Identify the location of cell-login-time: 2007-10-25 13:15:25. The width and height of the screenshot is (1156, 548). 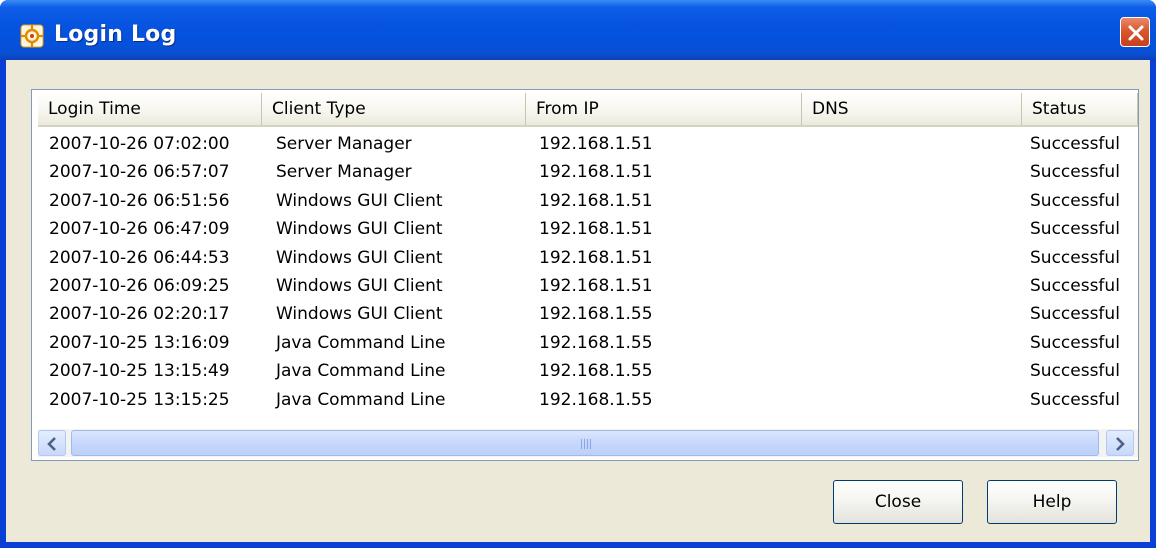
(139, 399).